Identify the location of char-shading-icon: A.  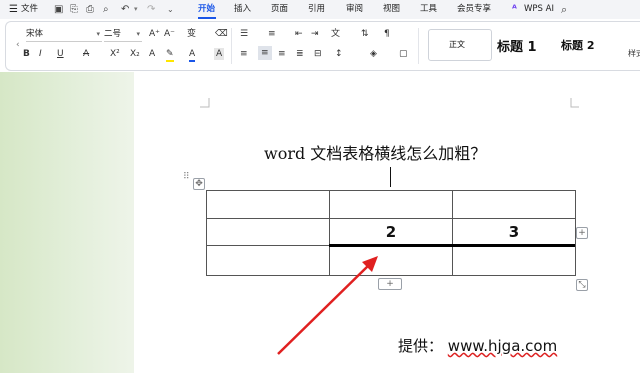
(219, 54).